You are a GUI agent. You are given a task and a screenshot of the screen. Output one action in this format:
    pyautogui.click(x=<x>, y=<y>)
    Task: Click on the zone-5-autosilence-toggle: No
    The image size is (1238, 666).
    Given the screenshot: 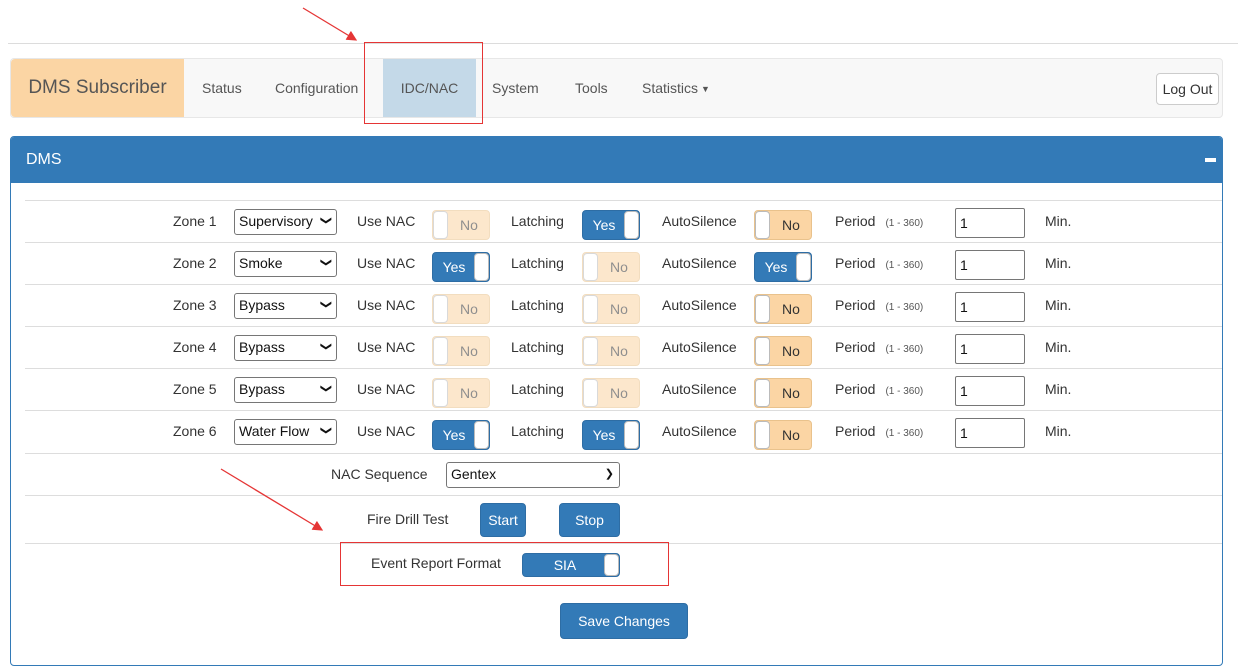 What is the action you would take?
    pyautogui.click(x=783, y=393)
    